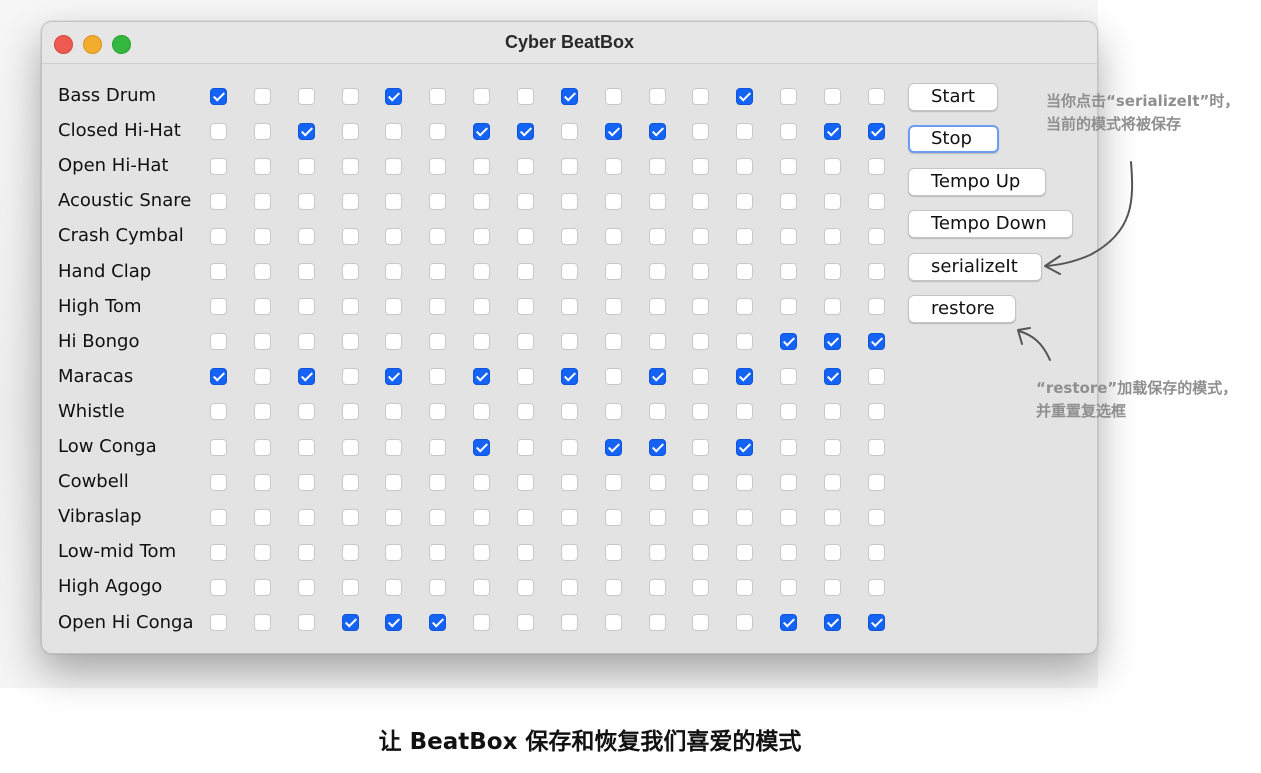  I want to click on serialize-arrow-icon, so click(1089, 214).